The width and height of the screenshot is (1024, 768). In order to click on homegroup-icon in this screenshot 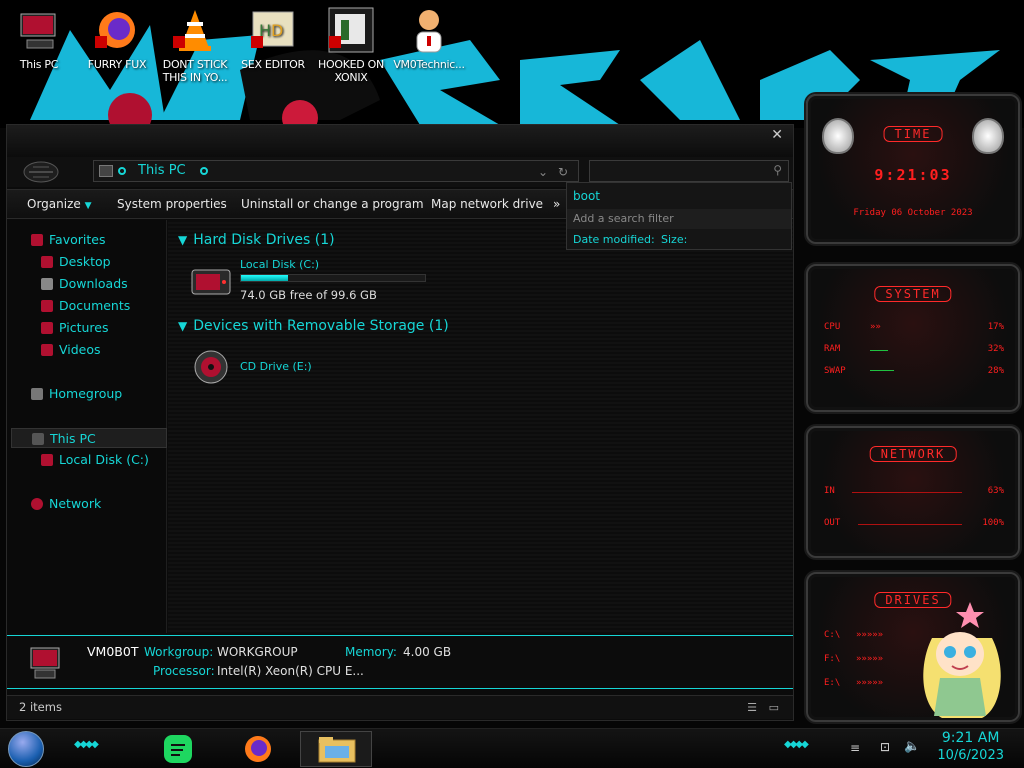, I will do `click(37, 394)`.